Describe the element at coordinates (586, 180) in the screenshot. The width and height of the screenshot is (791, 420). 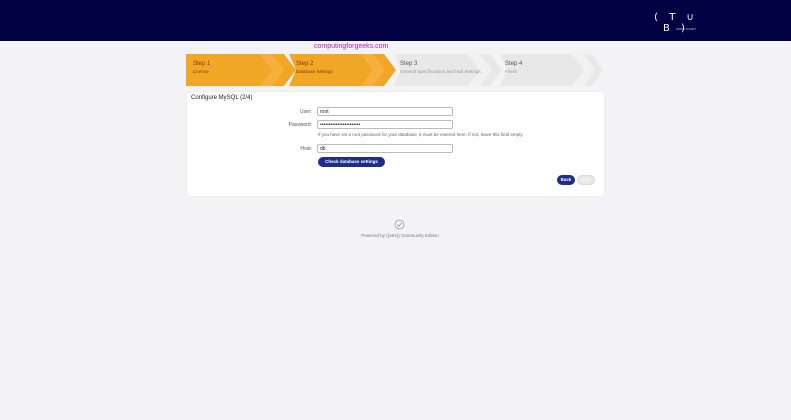
I see `next-button: Next` at that location.